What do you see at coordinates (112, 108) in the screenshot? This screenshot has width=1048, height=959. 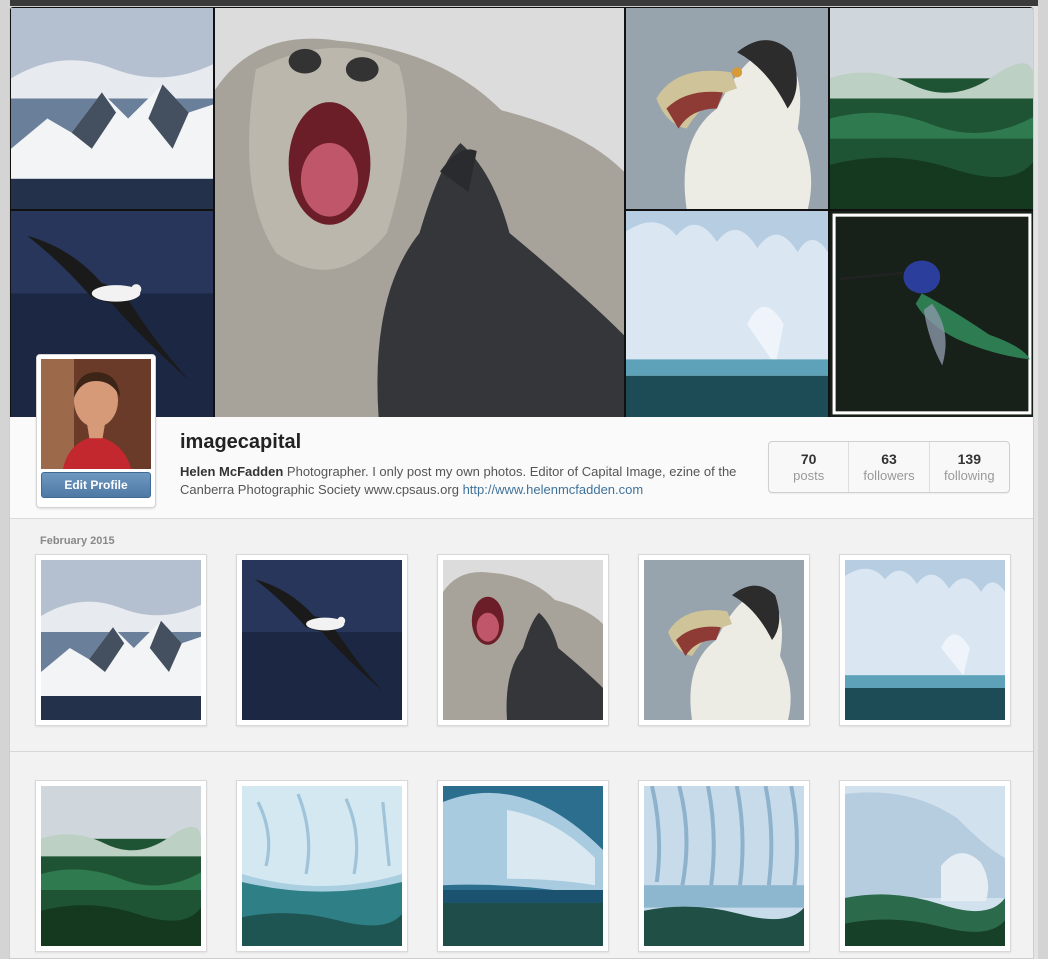 I see `cover-mountain-photo` at bounding box center [112, 108].